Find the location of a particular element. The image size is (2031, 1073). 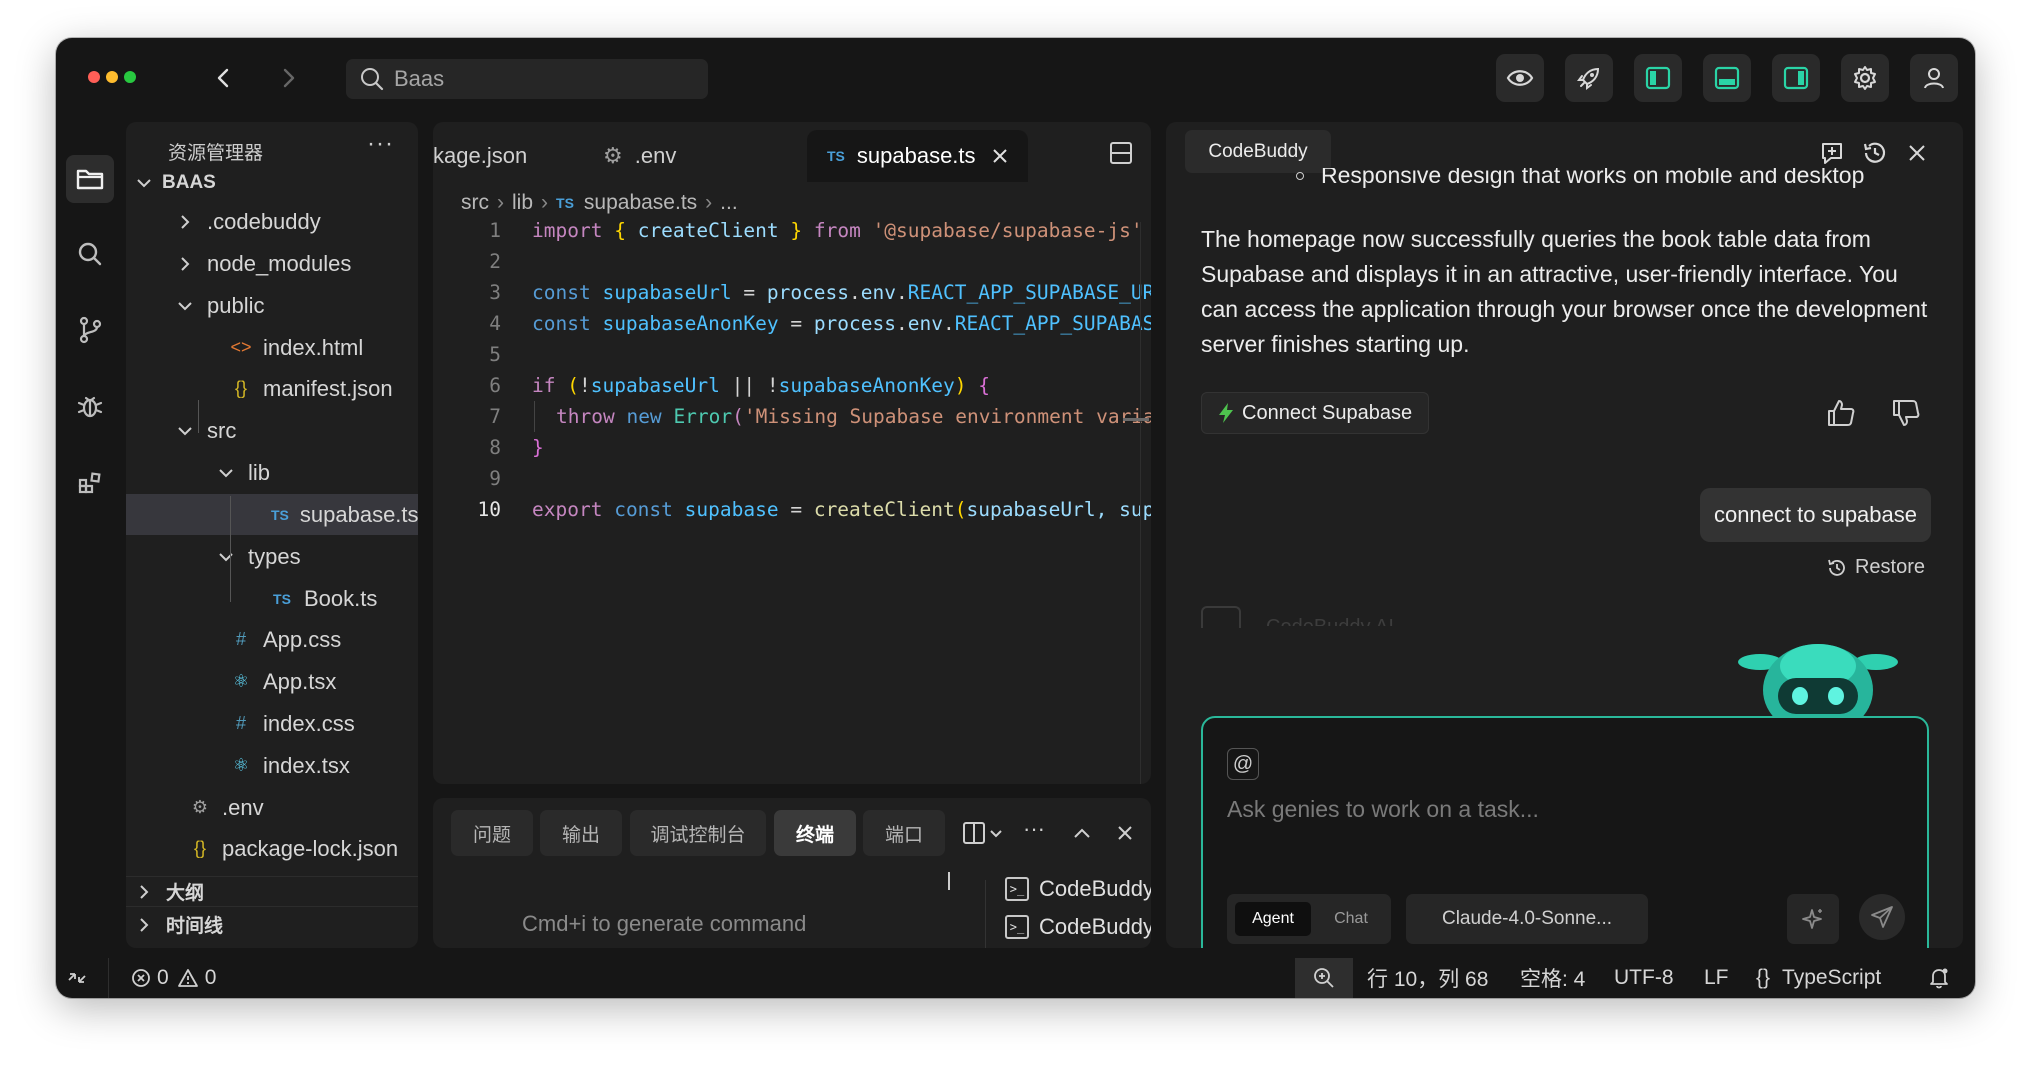

tab-package-json: kage.json is located at coordinates (480, 156).